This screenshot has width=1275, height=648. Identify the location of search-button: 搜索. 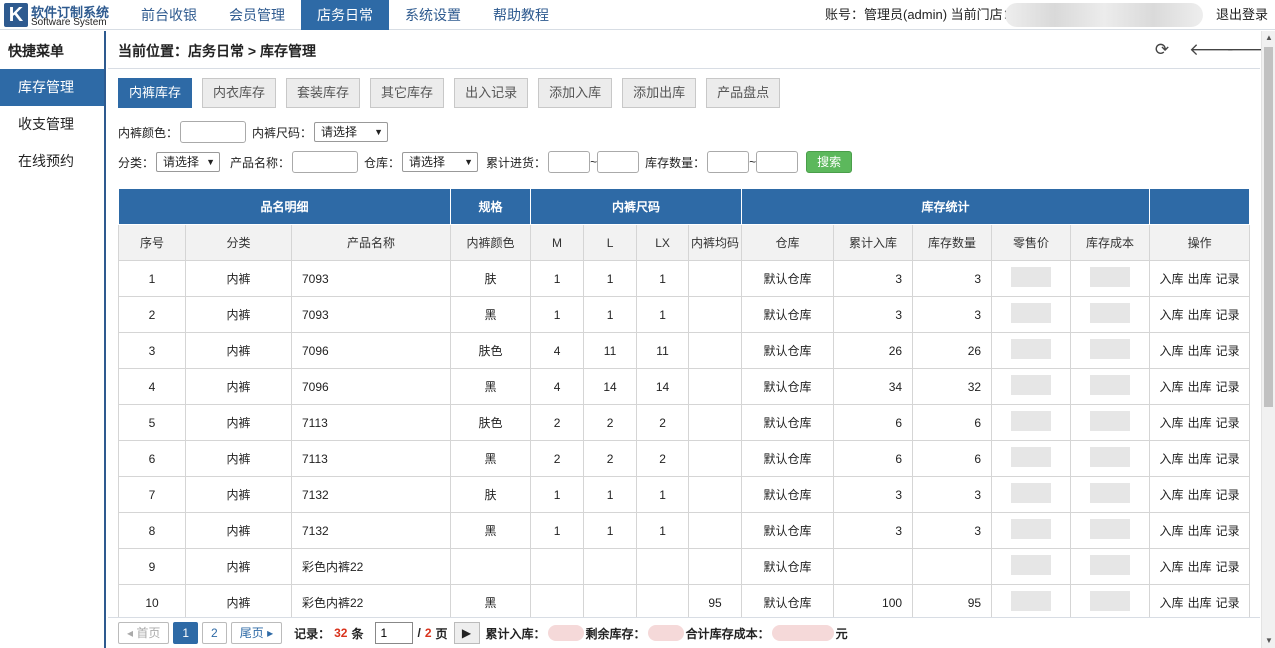
(829, 162).